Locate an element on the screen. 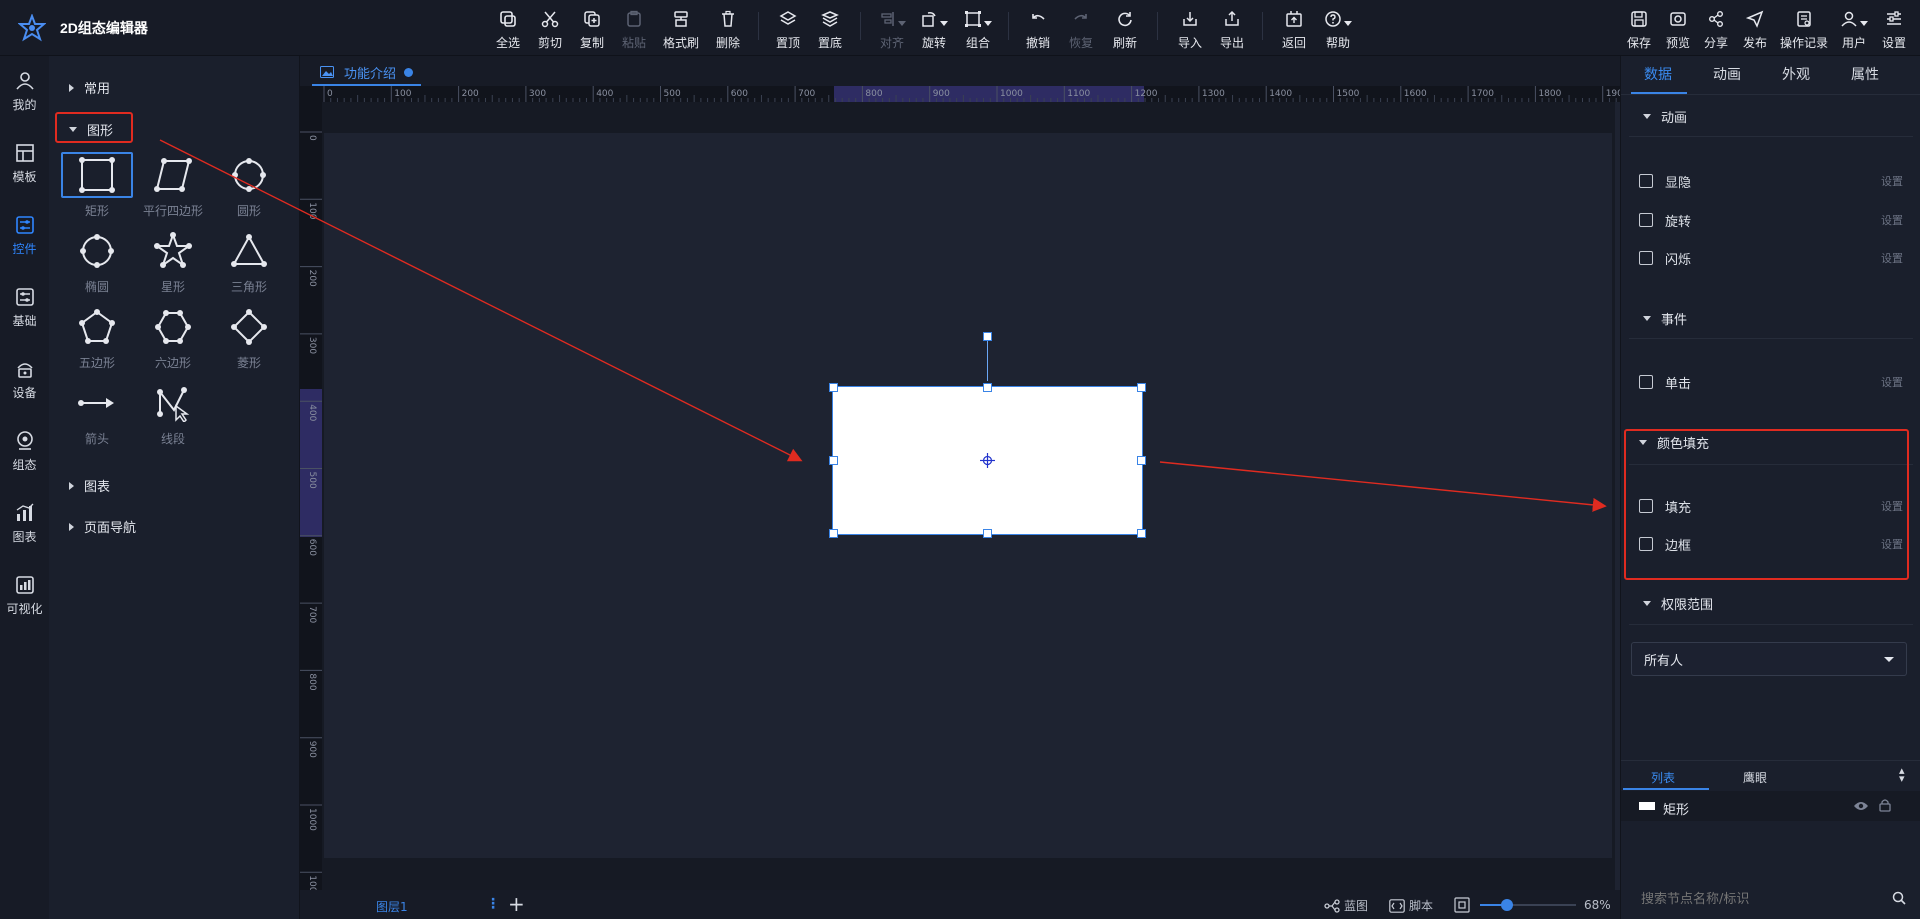 Image resolution: width=1920 pixels, height=919 pixels. save-button: 保存 is located at coordinates (1639, 30).